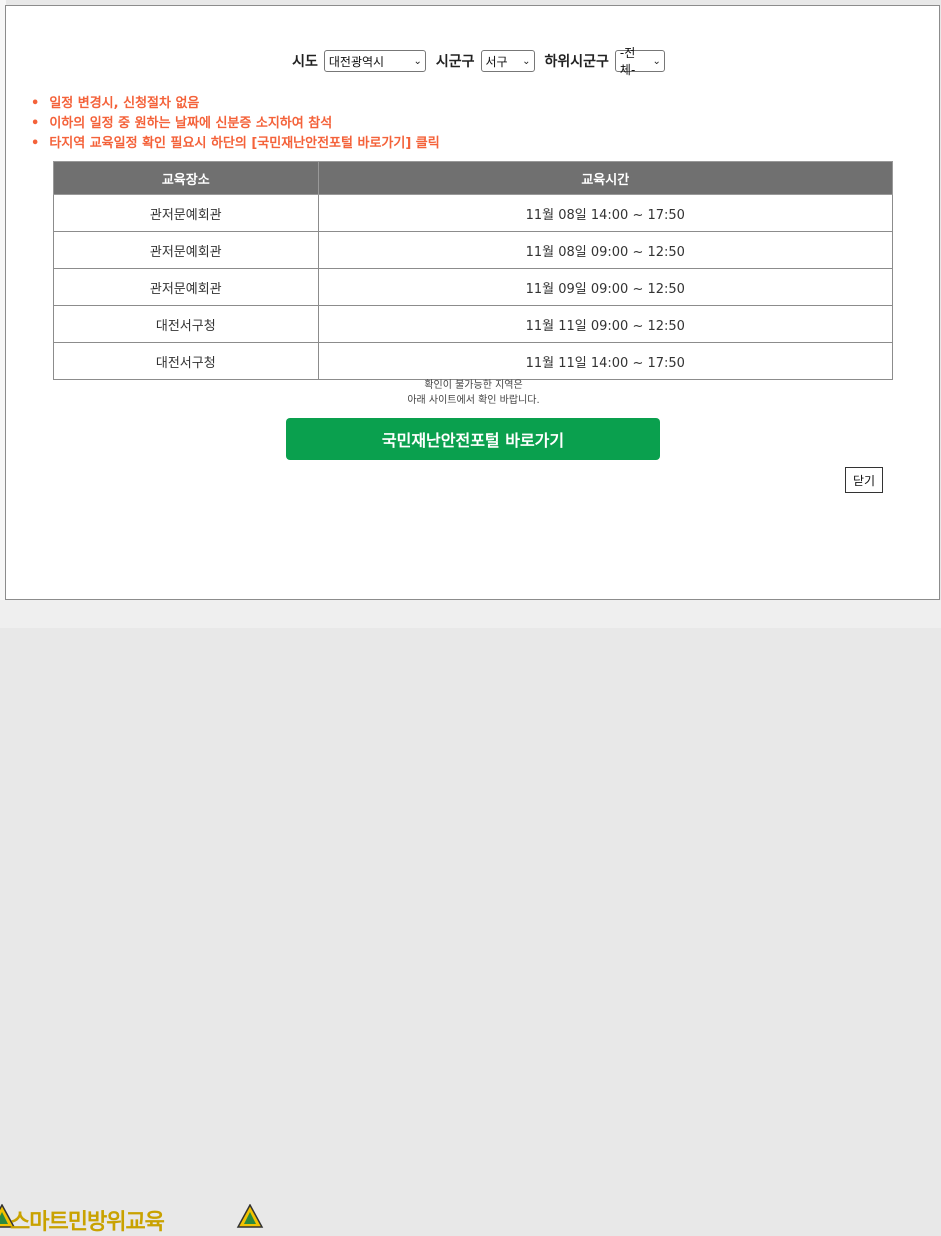 The width and height of the screenshot is (941, 1236). Describe the element at coordinates (356, 61) in the screenshot. I see `sido-select-value: 대전광역시` at that location.